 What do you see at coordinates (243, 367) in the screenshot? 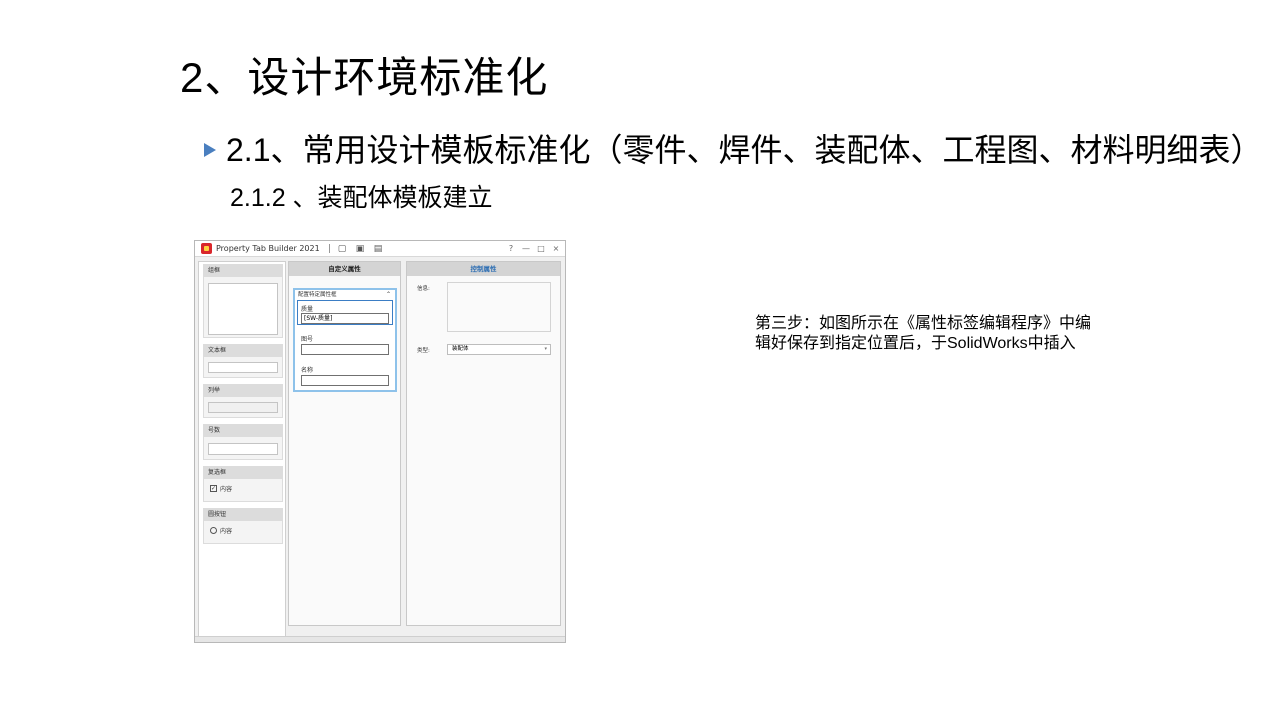
I see `textbox-preview` at bounding box center [243, 367].